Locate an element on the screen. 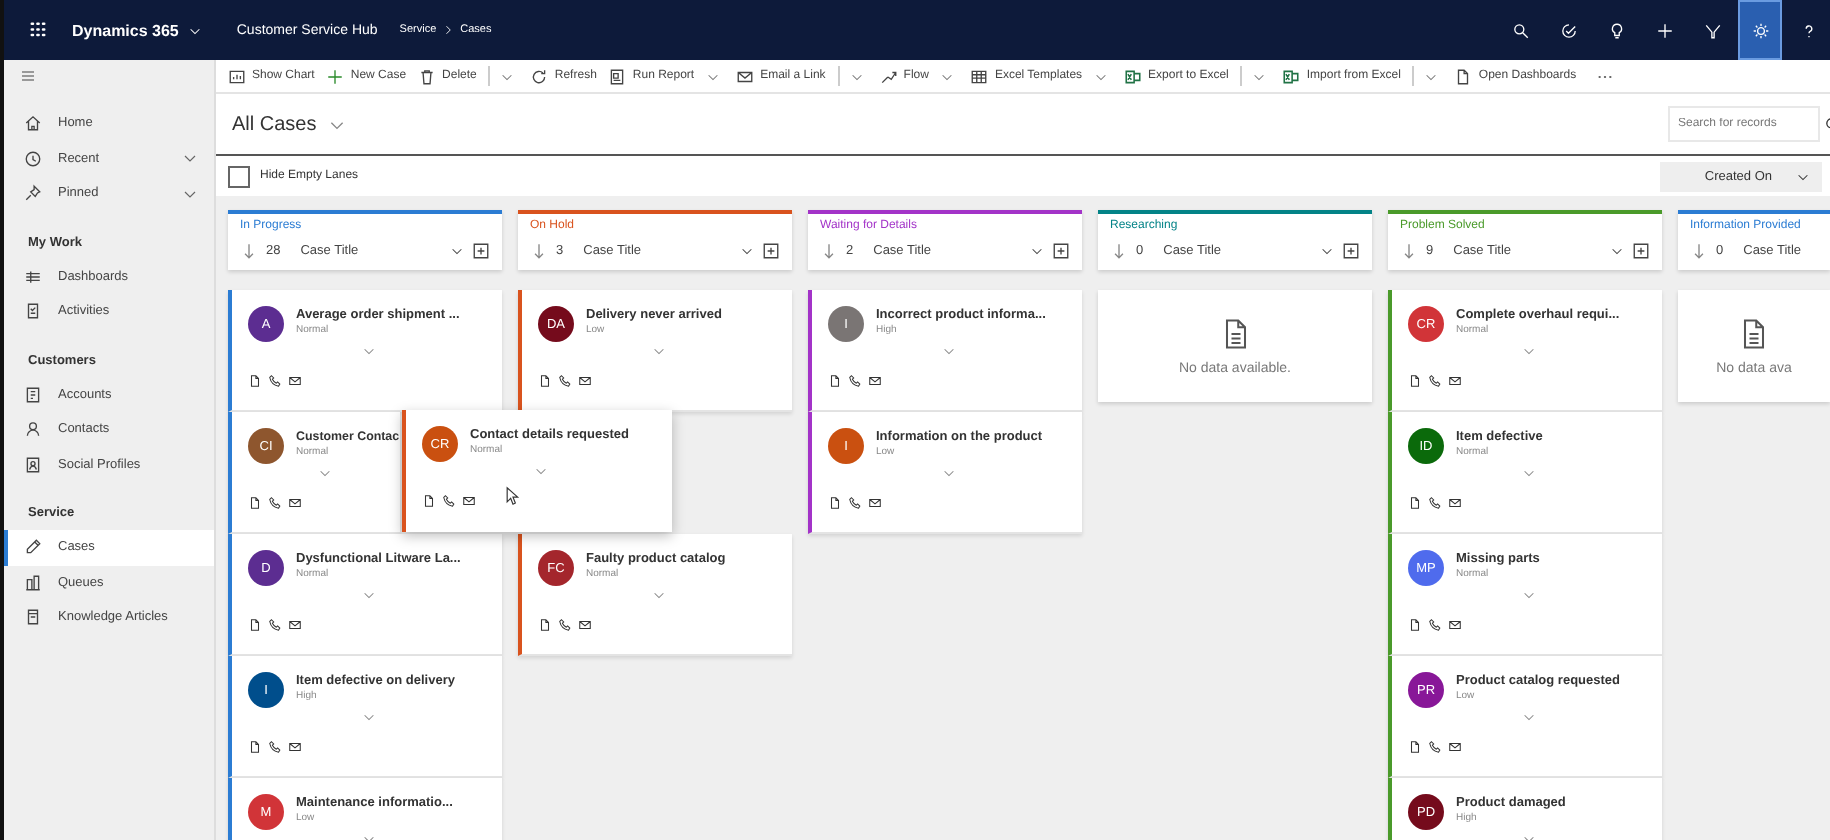  view-selector: All Cases is located at coordinates (289, 124).